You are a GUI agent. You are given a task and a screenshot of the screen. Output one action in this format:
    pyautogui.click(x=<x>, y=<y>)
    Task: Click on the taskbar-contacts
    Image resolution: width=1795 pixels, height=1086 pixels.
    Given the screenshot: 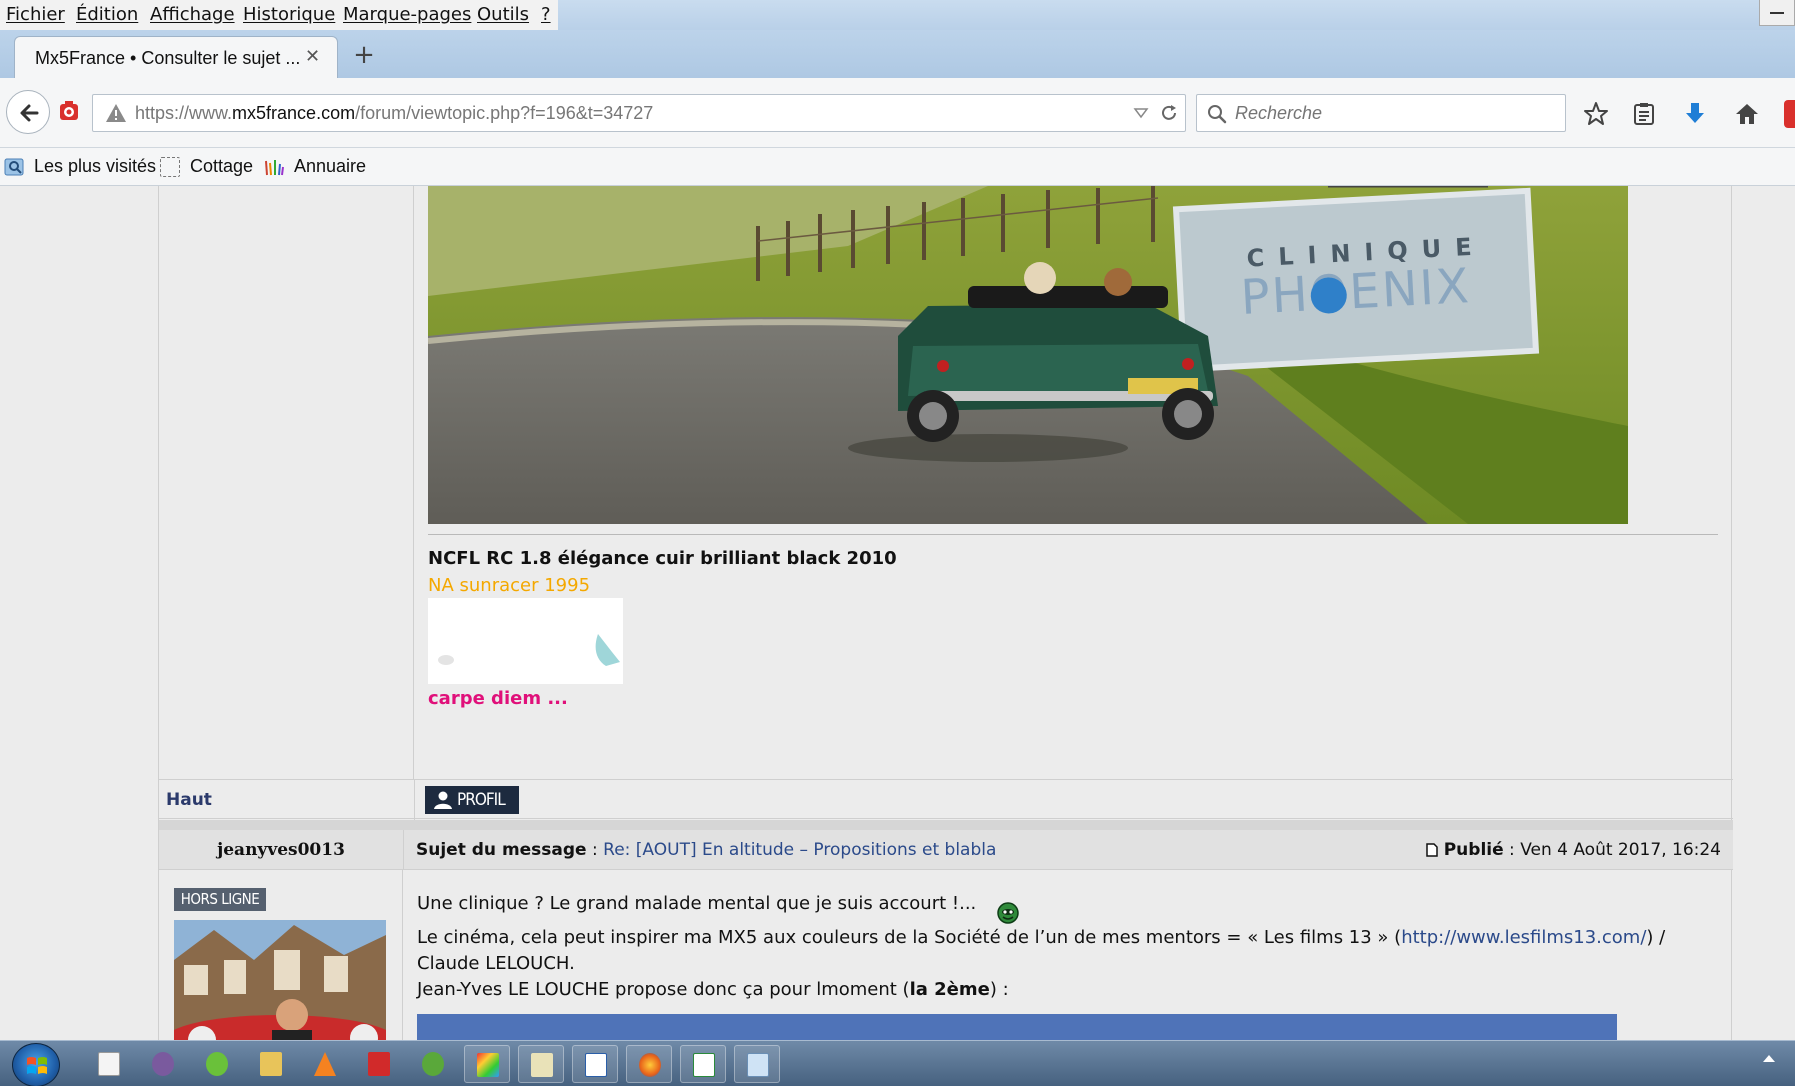 What is the action you would take?
    pyautogui.click(x=541, y=1064)
    